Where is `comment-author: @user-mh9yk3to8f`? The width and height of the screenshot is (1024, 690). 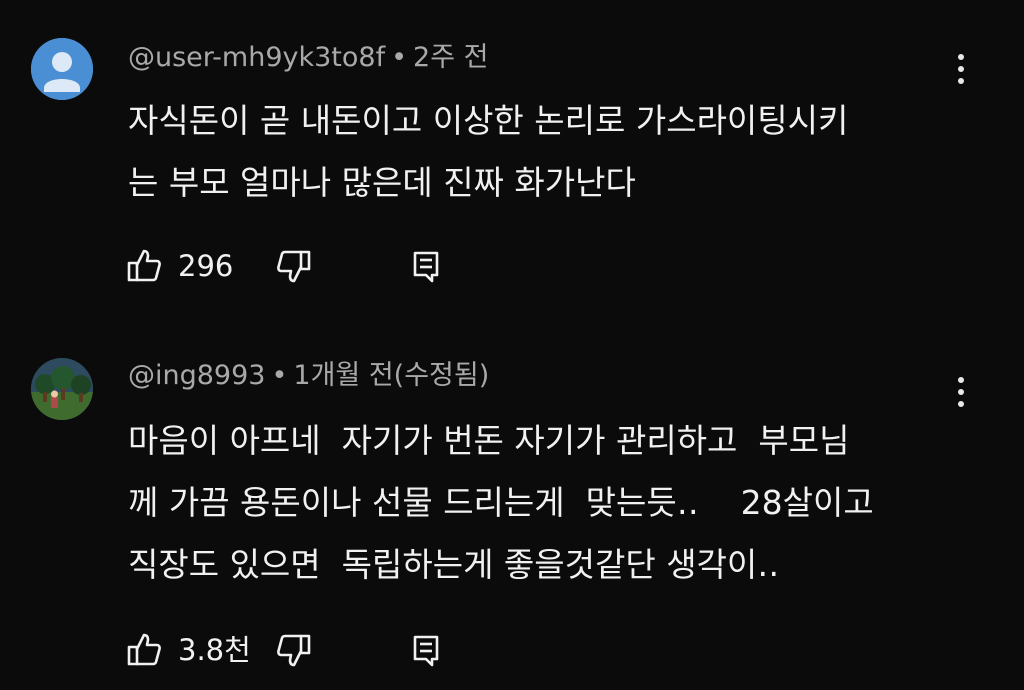
comment-author: @user-mh9yk3to8f is located at coordinates (256, 57).